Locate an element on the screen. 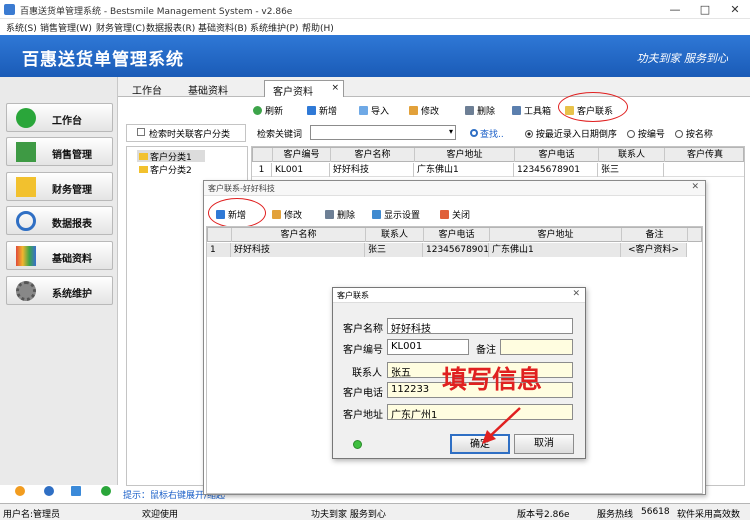 Image resolution: width=750 pixels, height=520 pixels. sort-by-name-radio: 按名称 is located at coordinates (694, 133).